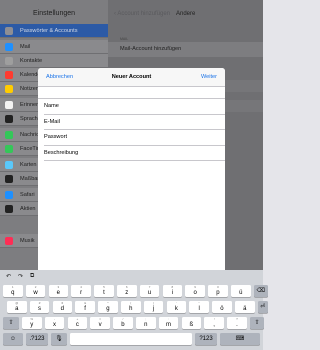 The width and height of the screenshot is (320, 350). Describe the element at coordinates (159, 106) in the screenshot. I see `name-field` at that location.